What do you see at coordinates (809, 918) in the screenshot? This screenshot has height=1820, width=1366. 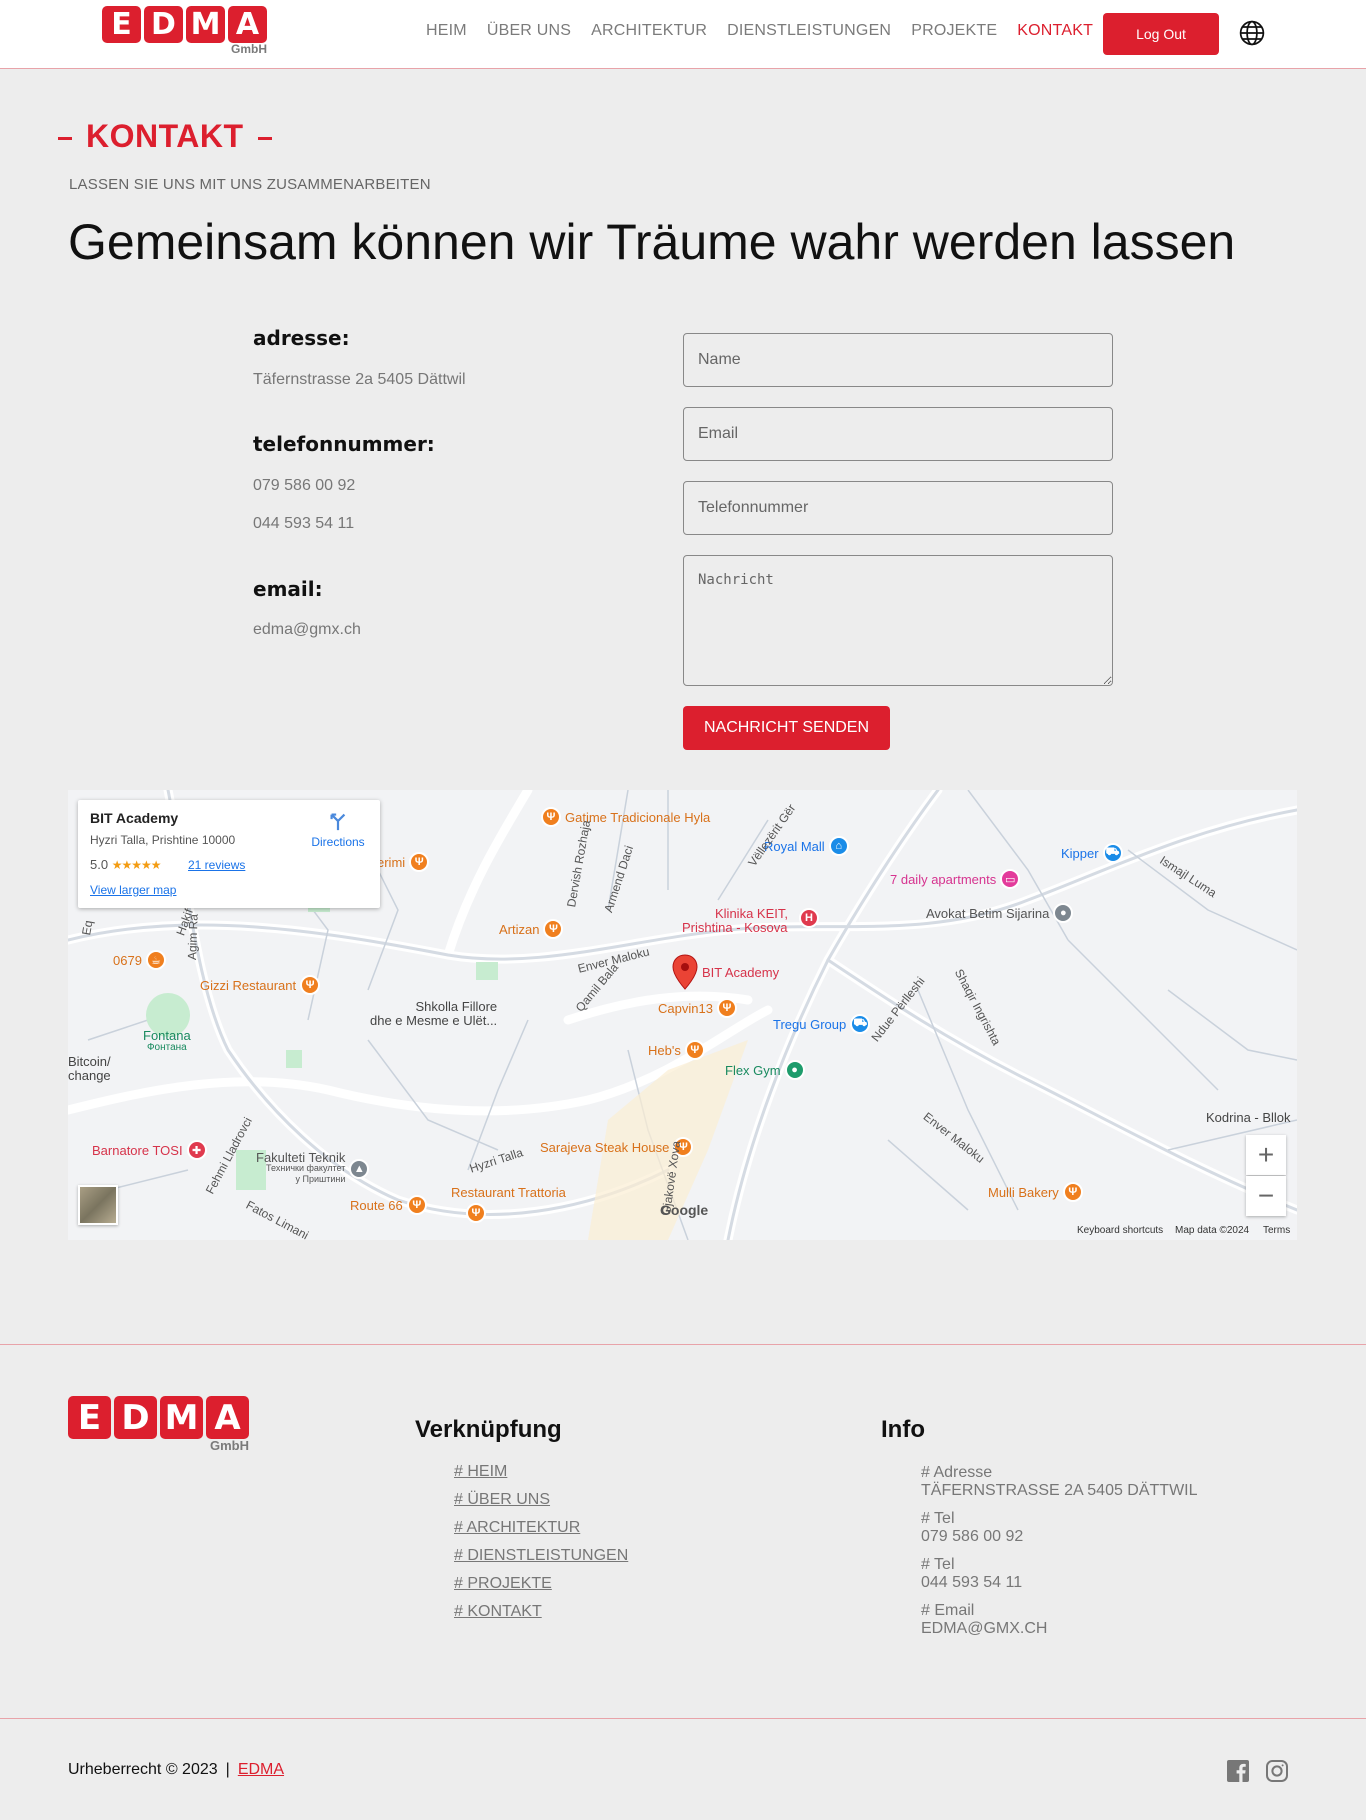 I see `hospital-pin: H` at bounding box center [809, 918].